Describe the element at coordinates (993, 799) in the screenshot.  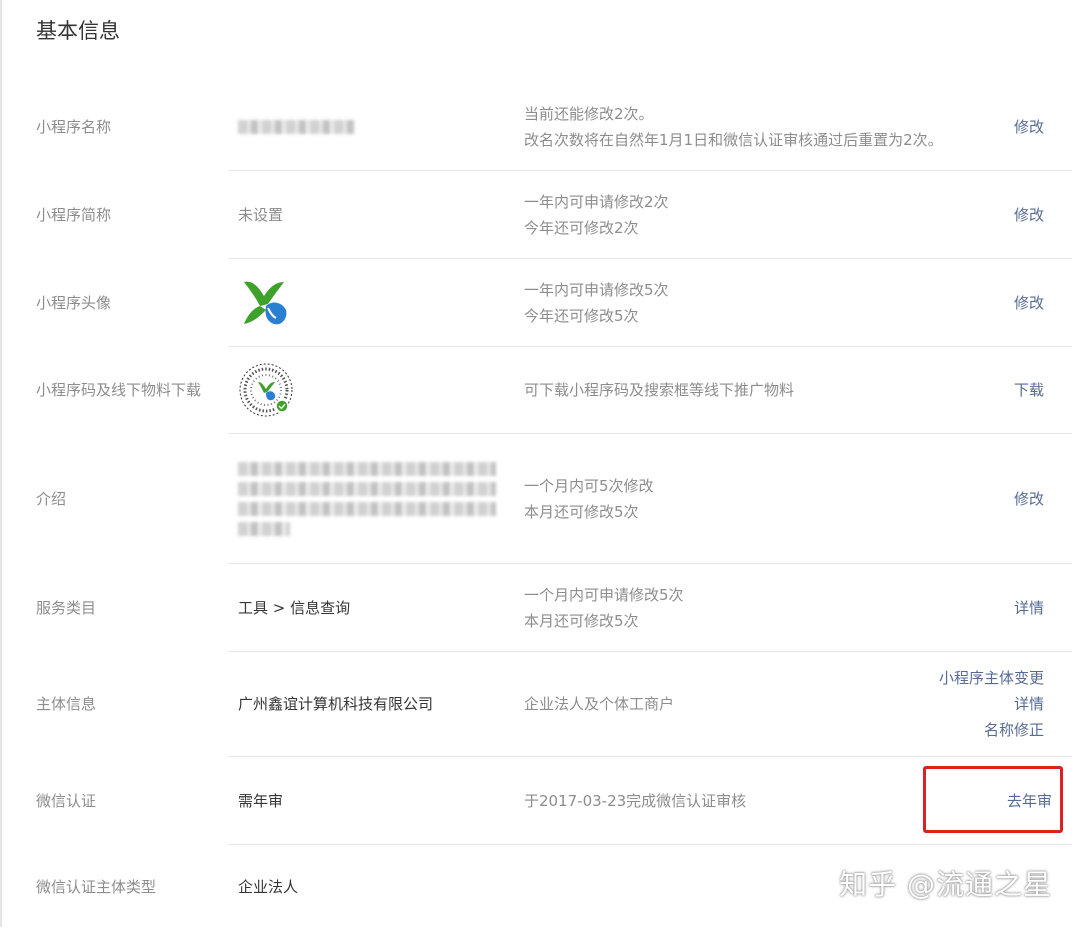
I see `annual-review-highlight-box` at that location.